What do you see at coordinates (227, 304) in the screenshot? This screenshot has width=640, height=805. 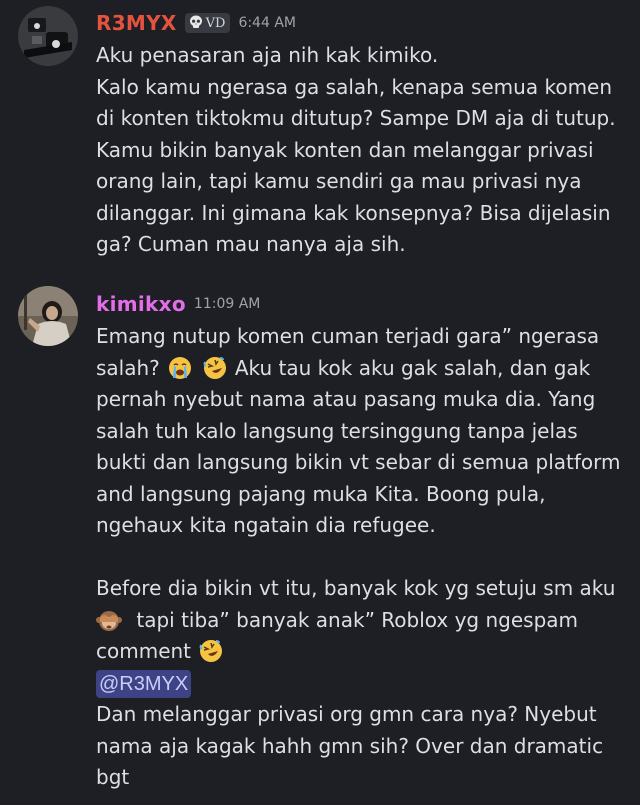 I see `timestamp: 11:09 AM` at bounding box center [227, 304].